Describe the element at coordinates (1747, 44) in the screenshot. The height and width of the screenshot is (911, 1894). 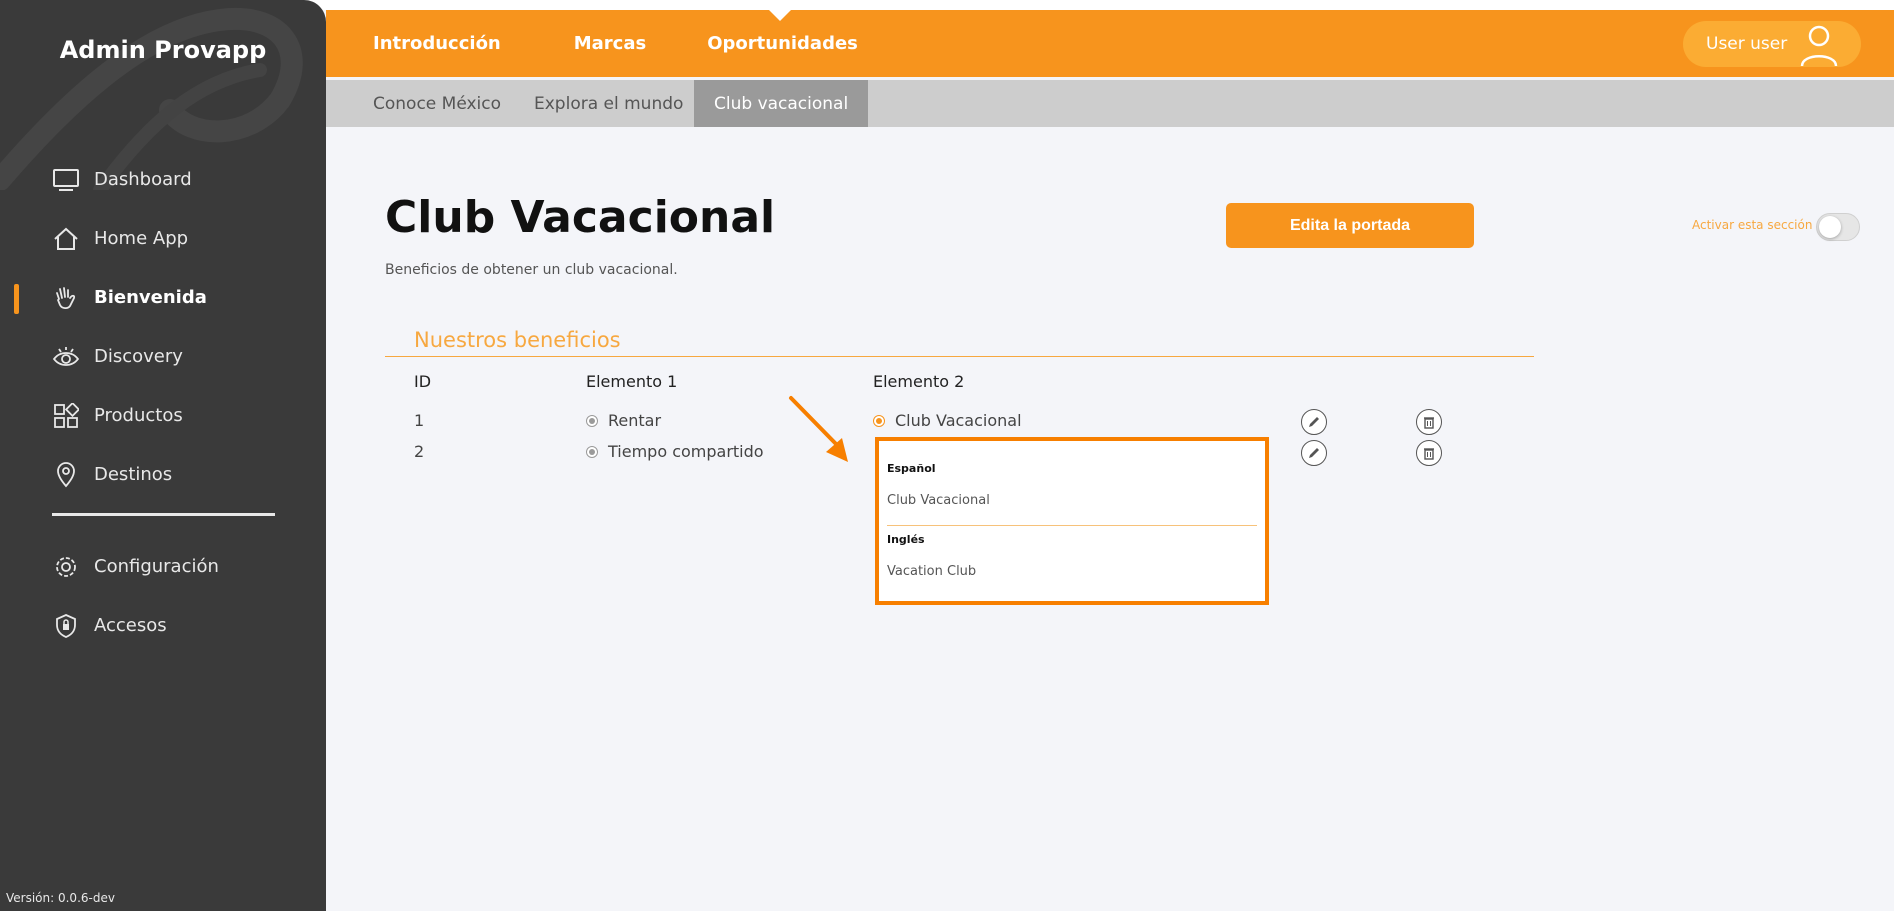
I see `user-name: User user` at that location.